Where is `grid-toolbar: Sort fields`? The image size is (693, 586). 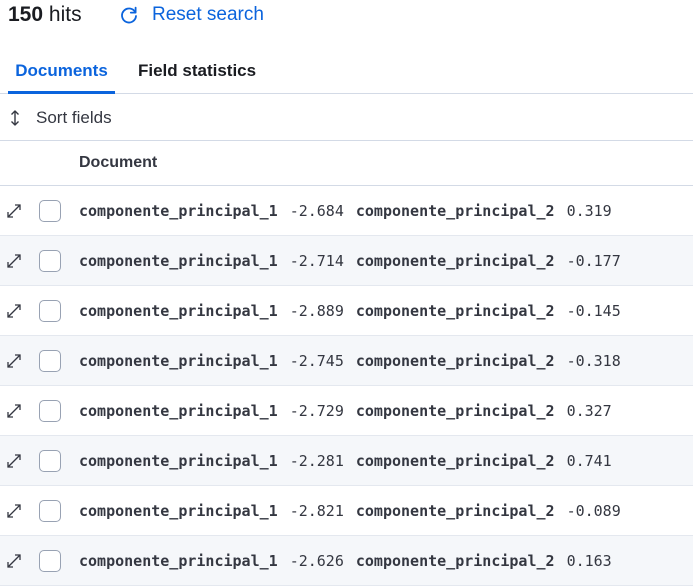 grid-toolbar: Sort fields is located at coordinates (346, 118).